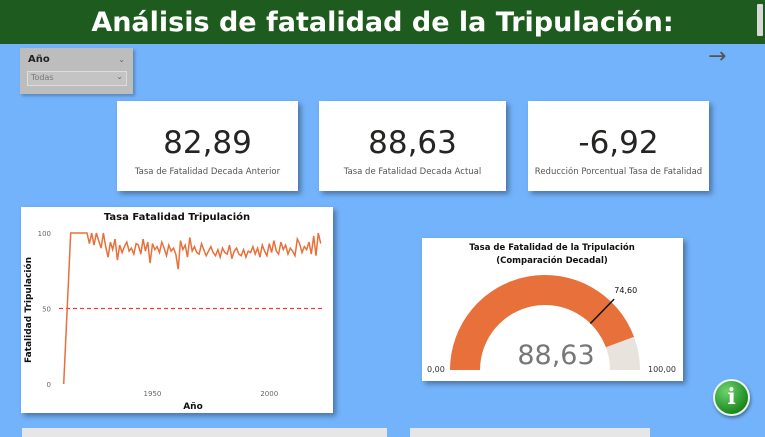  Describe the element at coordinates (28, 310) in the screenshot. I see `y-axis-label: Fatalidad Tripulación` at that location.